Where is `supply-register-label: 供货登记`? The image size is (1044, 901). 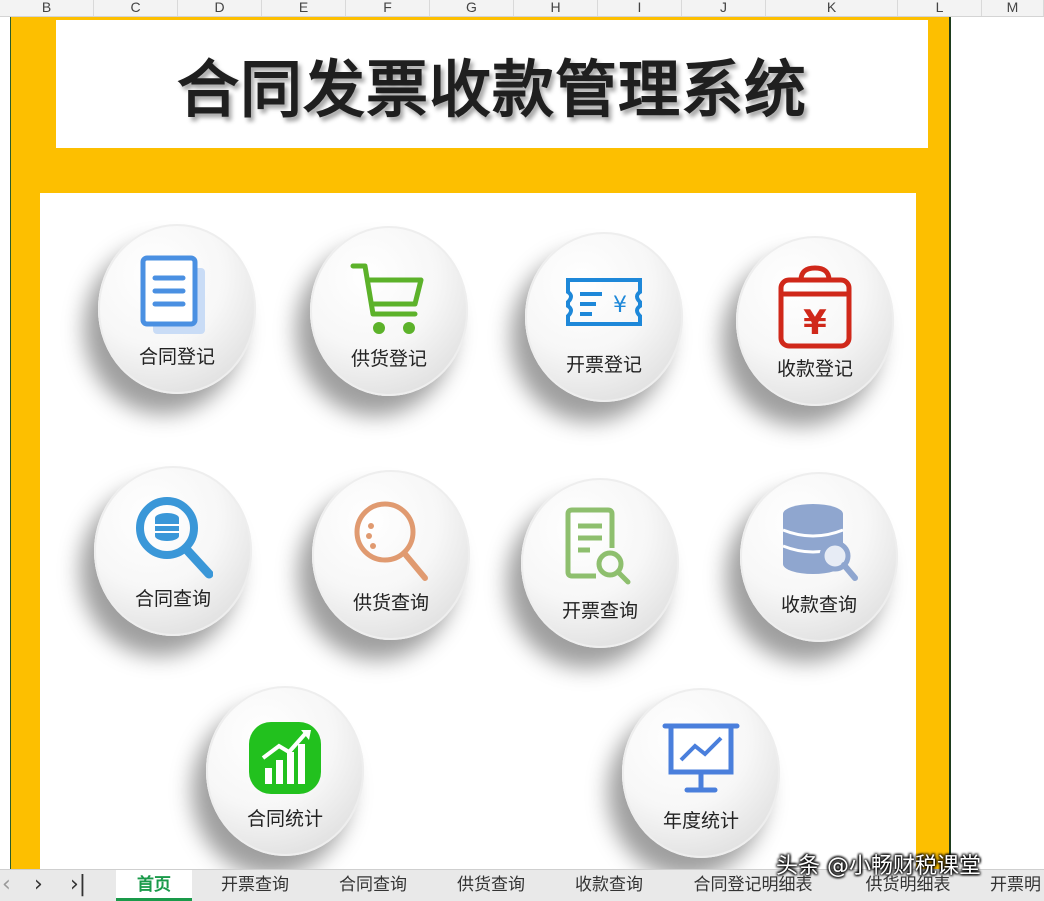 supply-register-label: 供货登记 is located at coordinates (388, 359).